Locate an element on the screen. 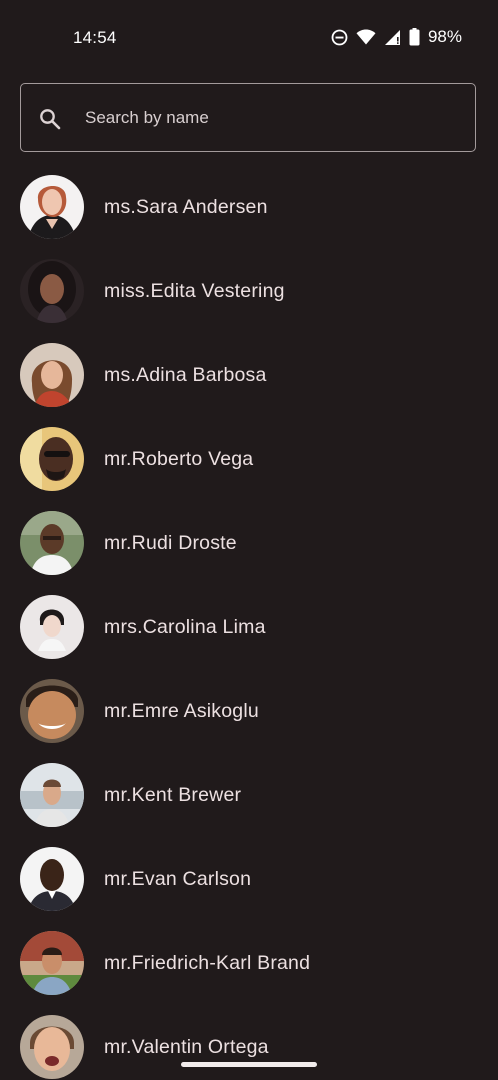 This screenshot has height=1080, width=498. signal-icon is located at coordinates (392, 37).